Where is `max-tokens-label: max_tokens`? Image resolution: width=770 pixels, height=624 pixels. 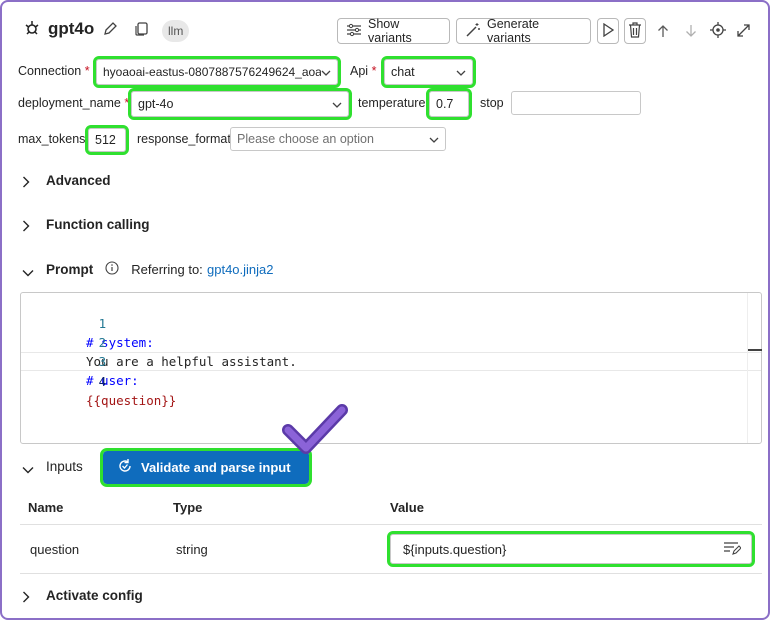
max-tokens-label: max_tokens is located at coordinates (52, 139).